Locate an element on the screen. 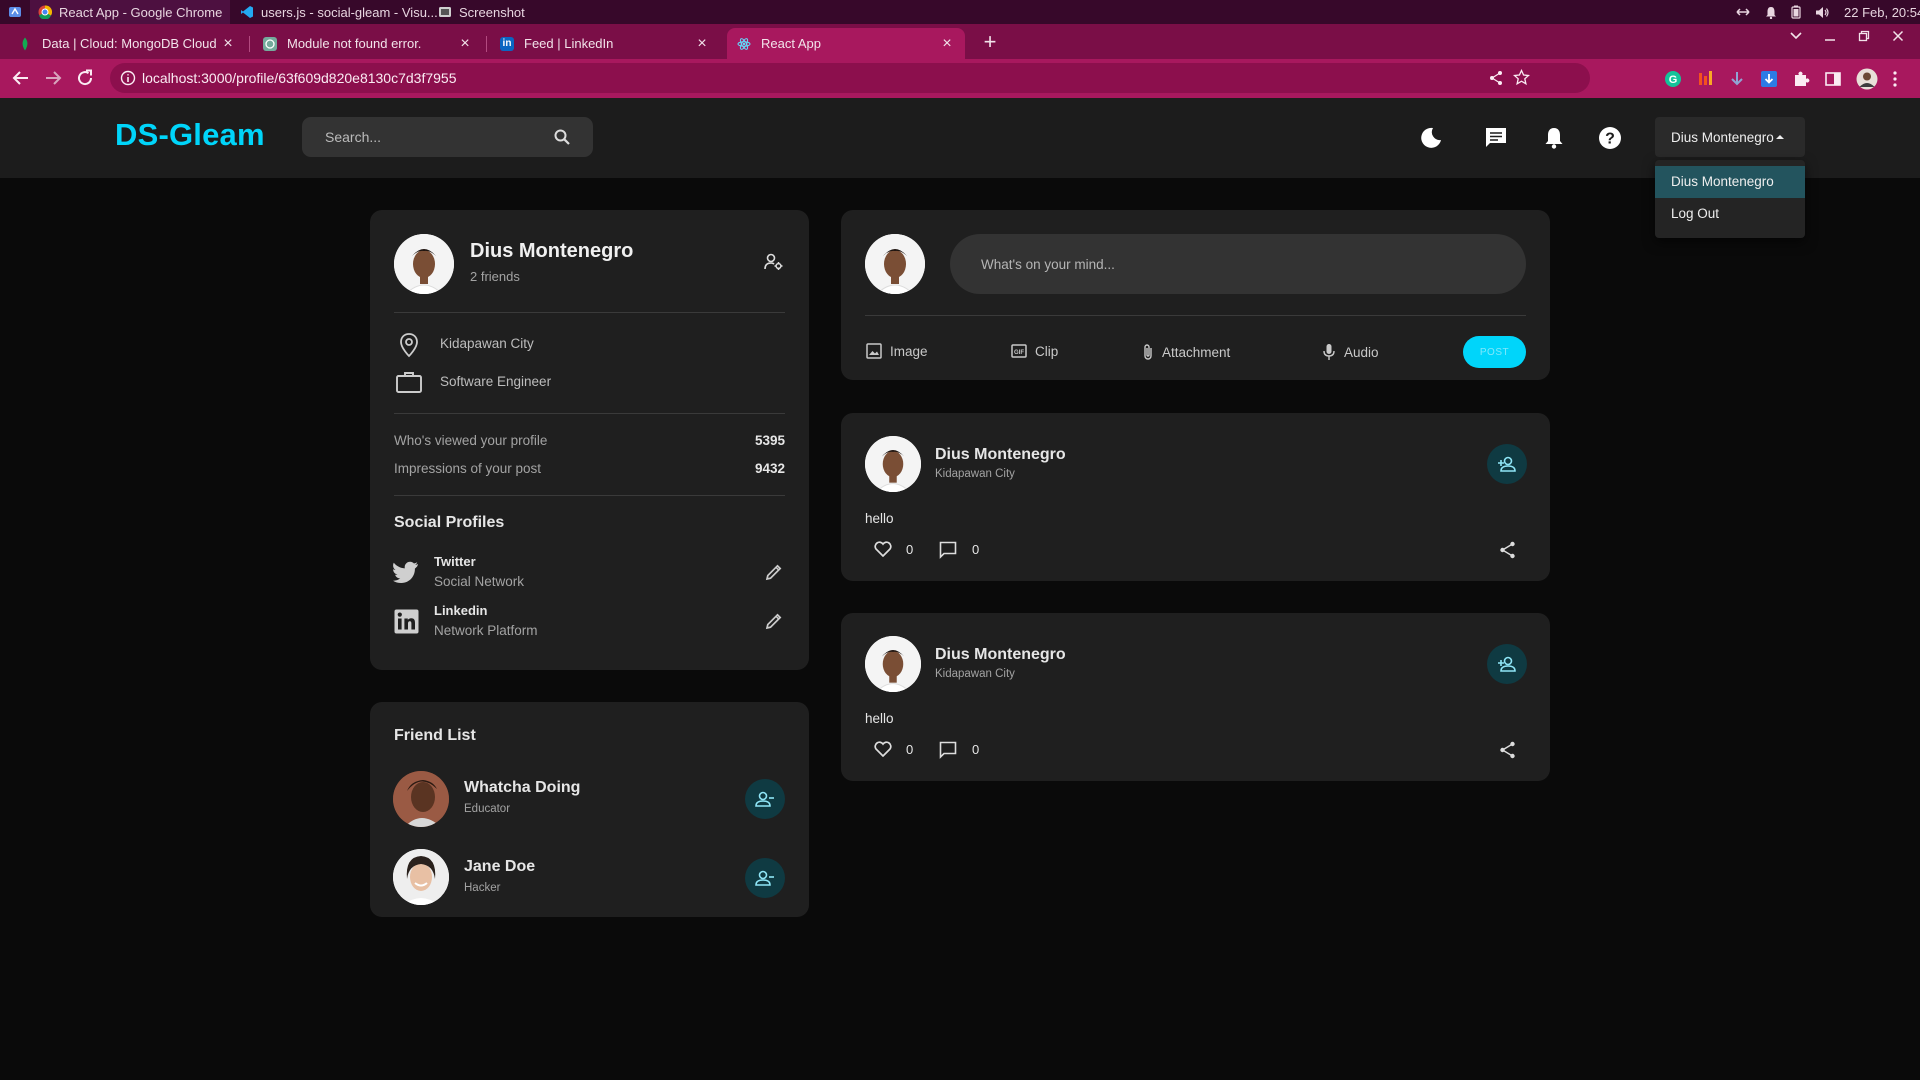  share-icon is located at coordinates (1496, 78).